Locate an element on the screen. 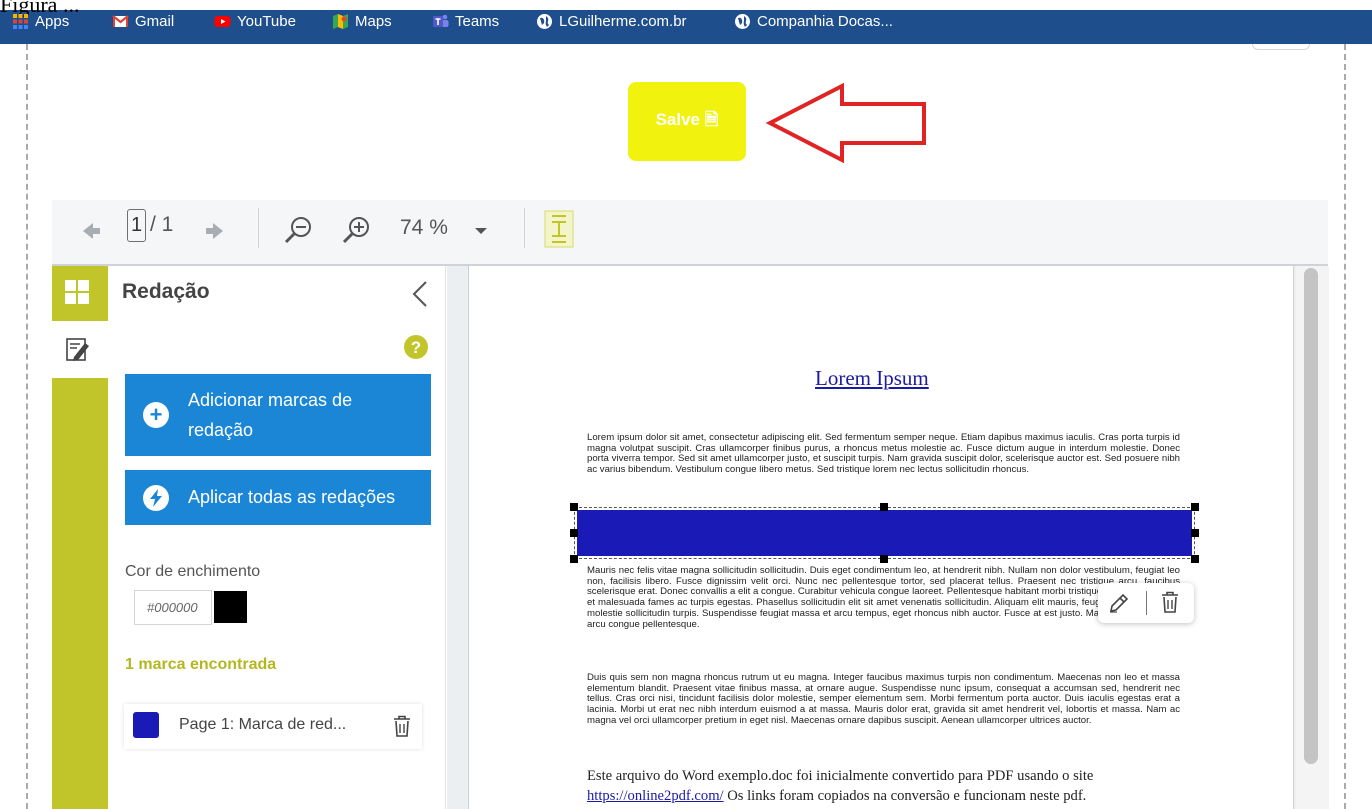 This screenshot has height=809, width=1372. bookmark-label: YouTube is located at coordinates (266, 21).